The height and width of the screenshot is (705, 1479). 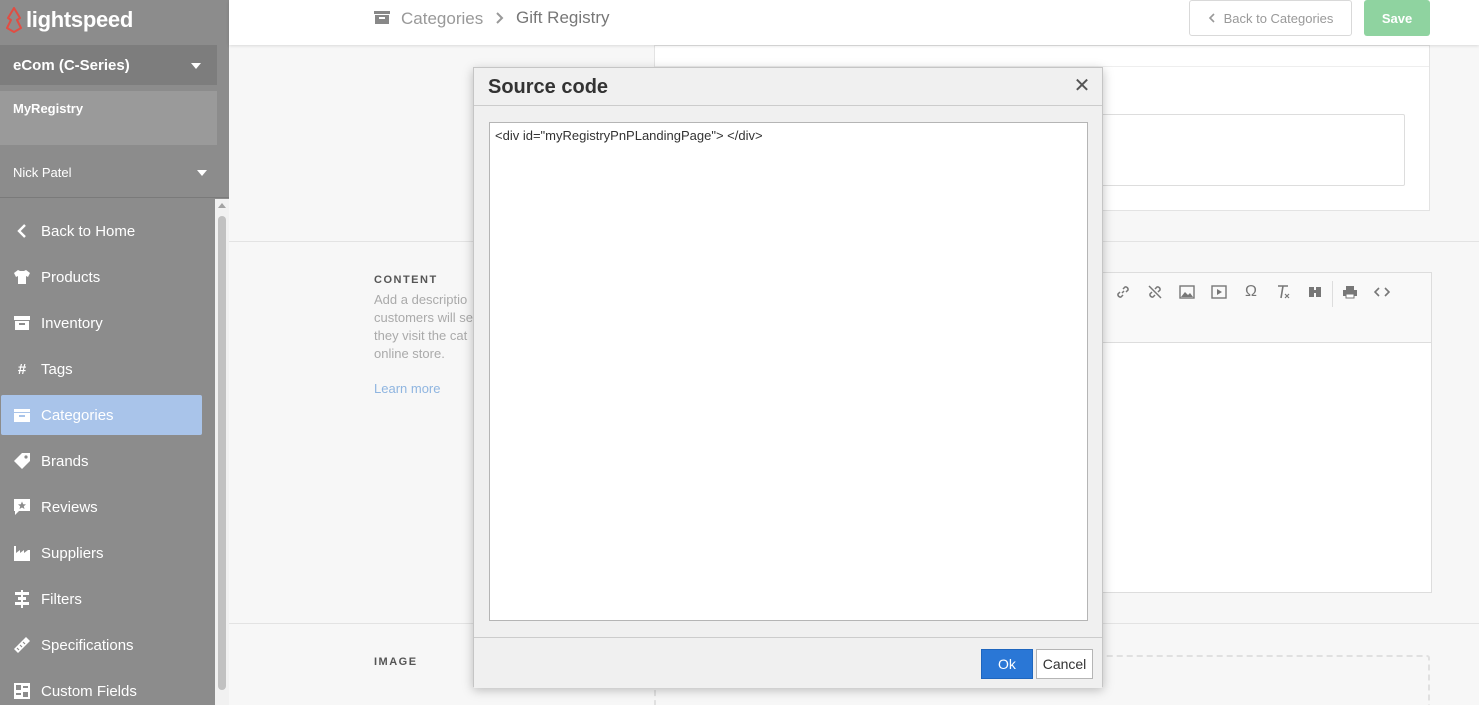 I want to click on save-button: Save, so click(x=1397, y=18).